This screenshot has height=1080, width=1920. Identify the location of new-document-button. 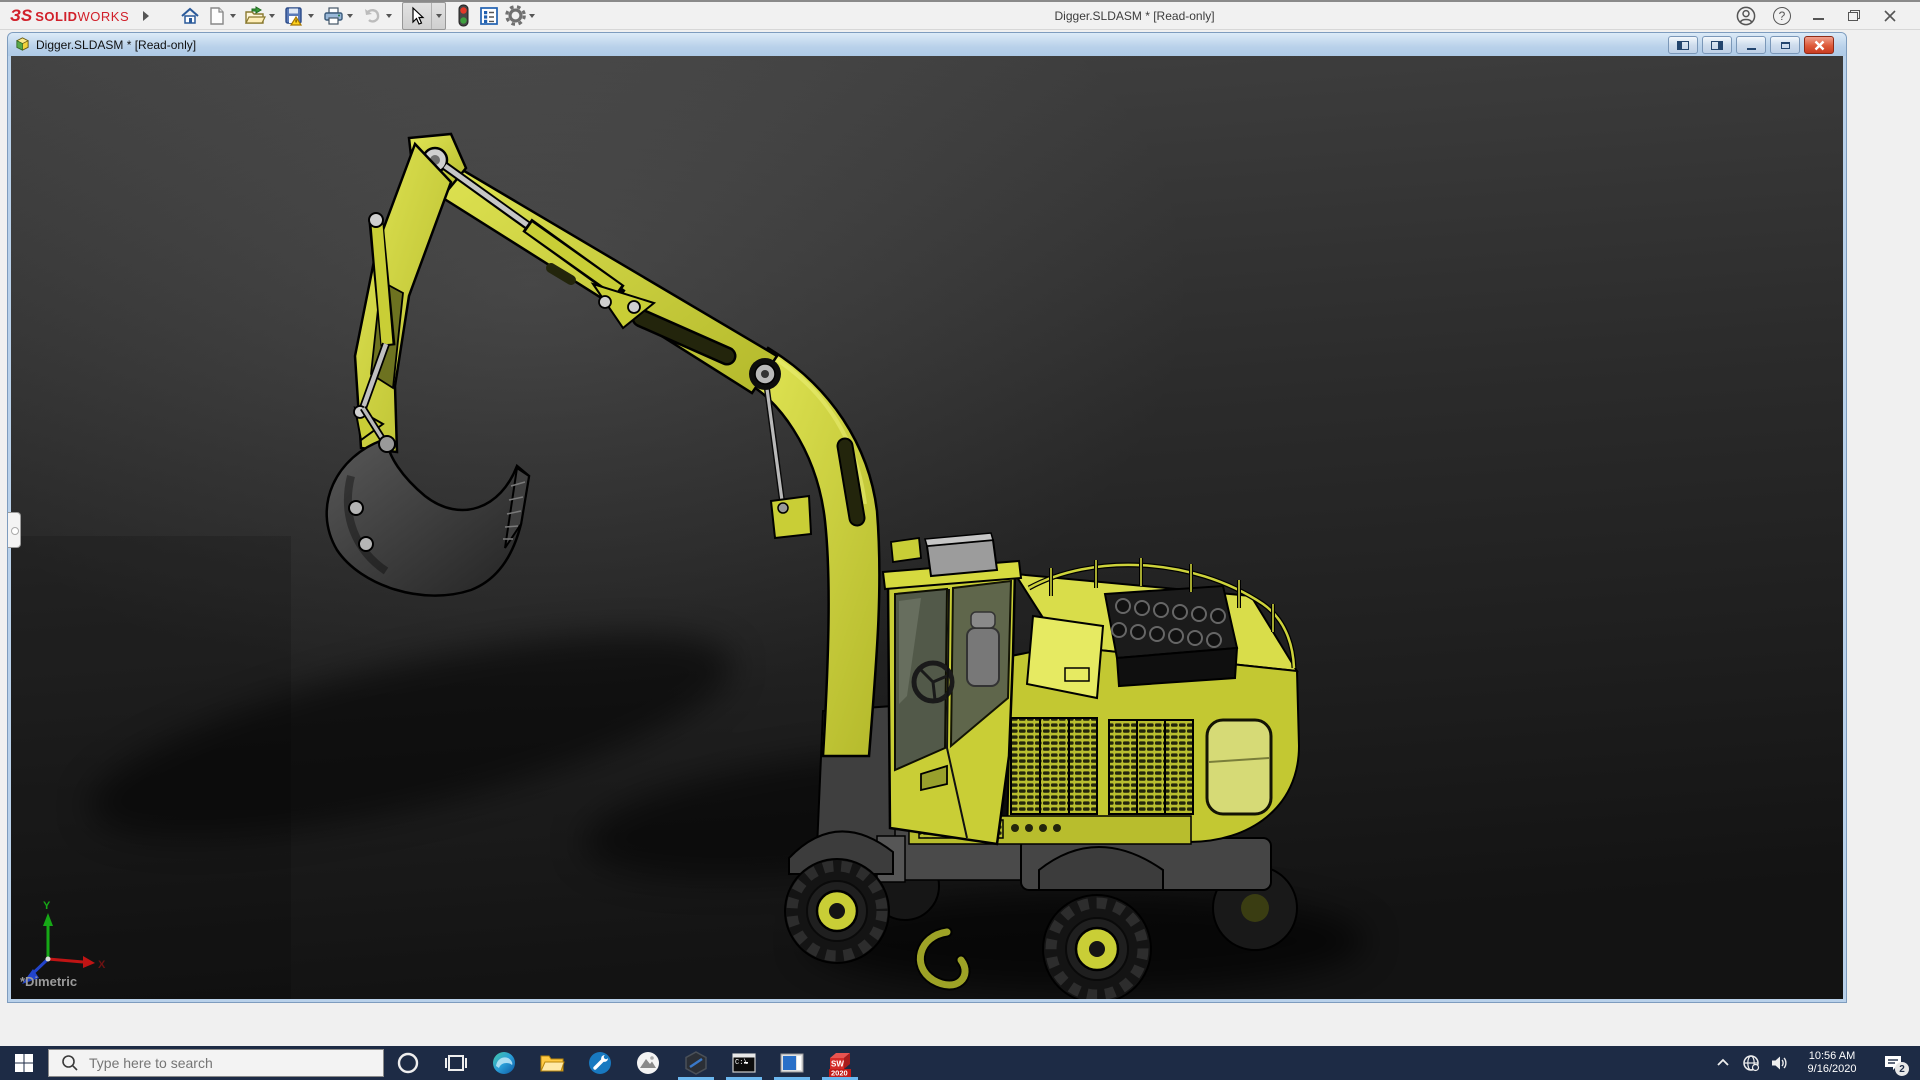
(216, 16).